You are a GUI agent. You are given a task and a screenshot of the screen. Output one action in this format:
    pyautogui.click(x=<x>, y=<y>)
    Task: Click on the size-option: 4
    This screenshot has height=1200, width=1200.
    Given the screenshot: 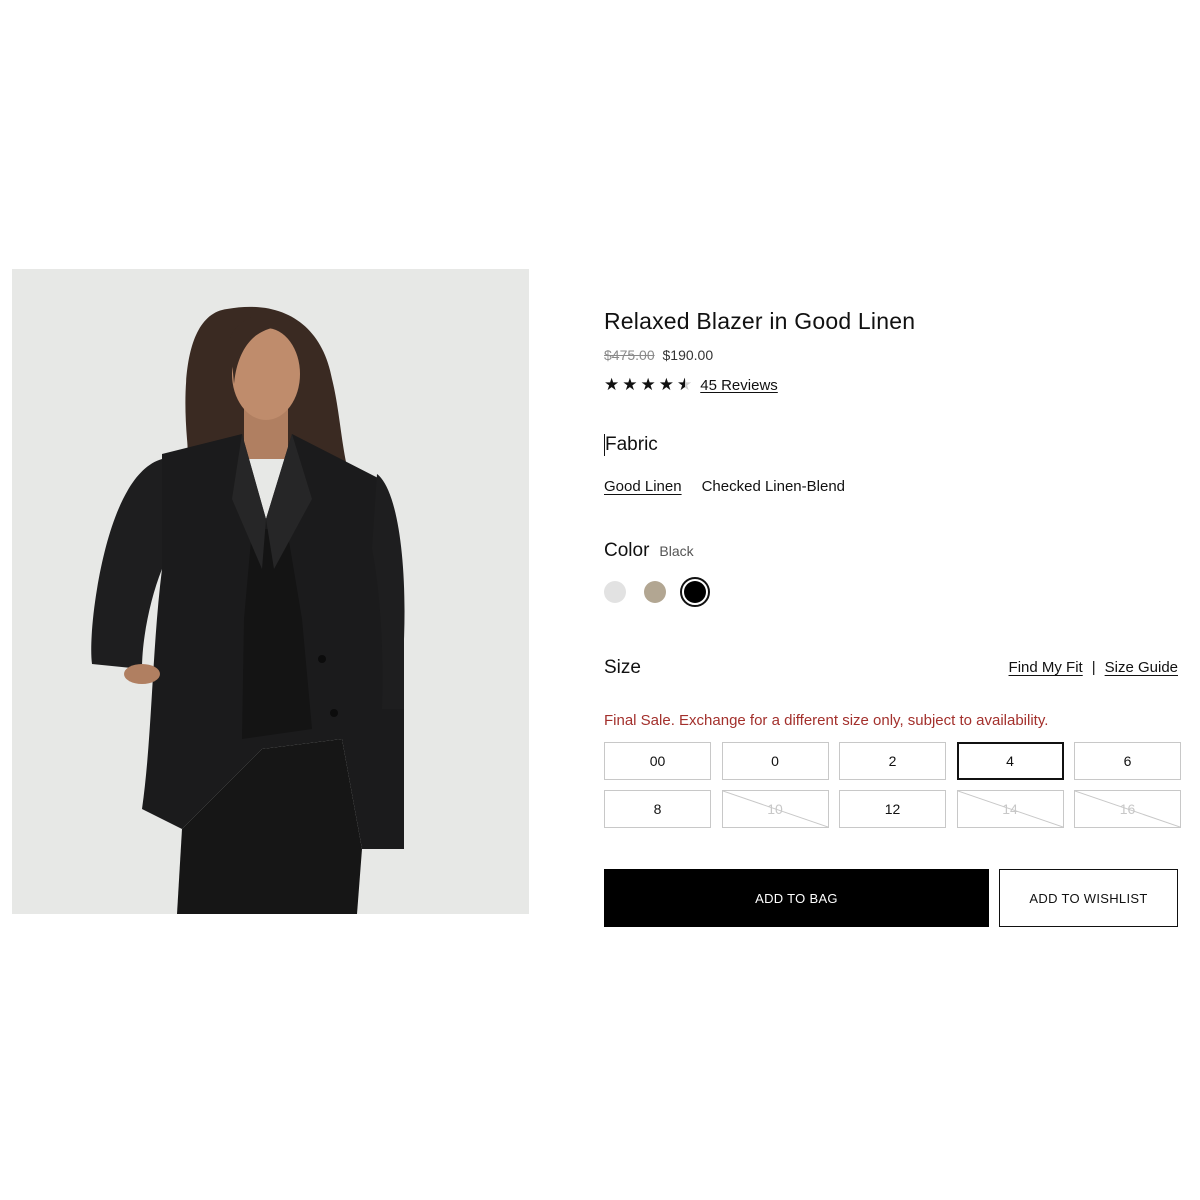 What is the action you would take?
    pyautogui.click(x=1010, y=761)
    